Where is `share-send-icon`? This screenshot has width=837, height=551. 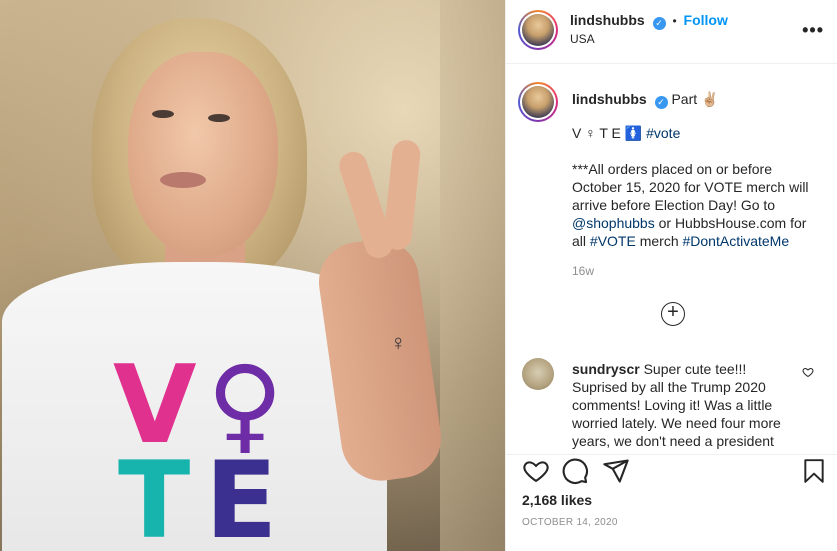
share-send-icon is located at coordinates (616, 472).